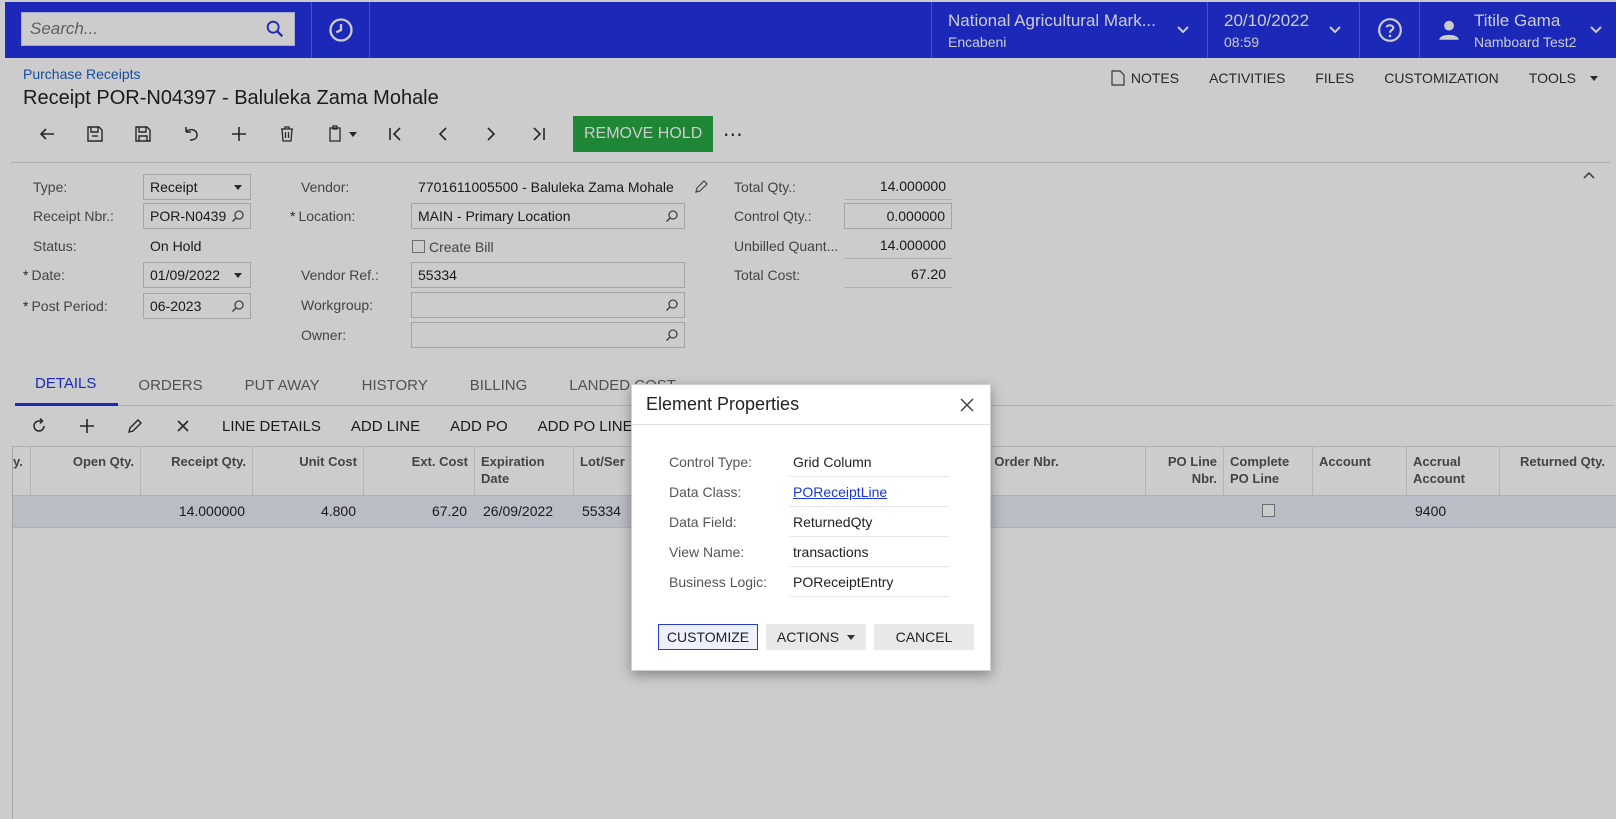 The width and height of the screenshot is (1616, 819). What do you see at coordinates (967, 405) in the screenshot?
I see `close-icon` at bounding box center [967, 405].